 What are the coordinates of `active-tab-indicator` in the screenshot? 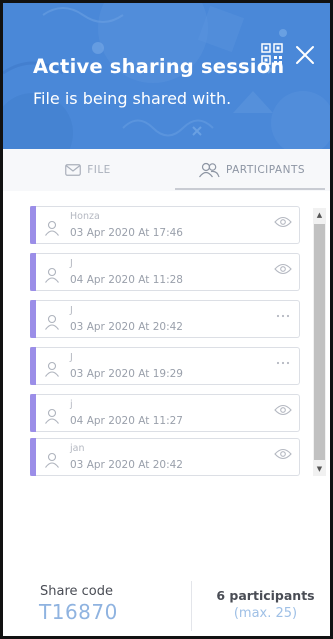 It's located at (250, 189).